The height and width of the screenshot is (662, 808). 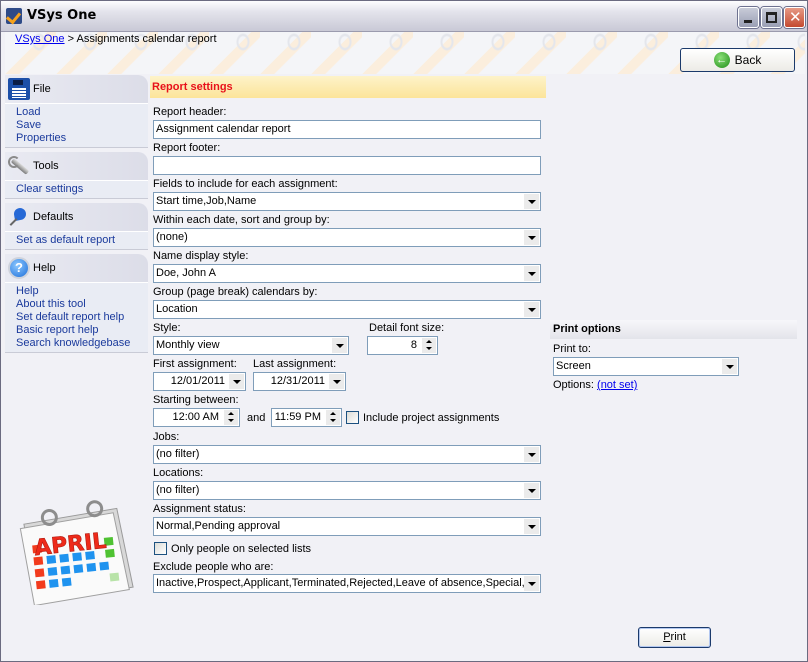 What do you see at coordinates (748, 17) in the screenshot?
I see `minimize-button` at bounding box center [748, 17].